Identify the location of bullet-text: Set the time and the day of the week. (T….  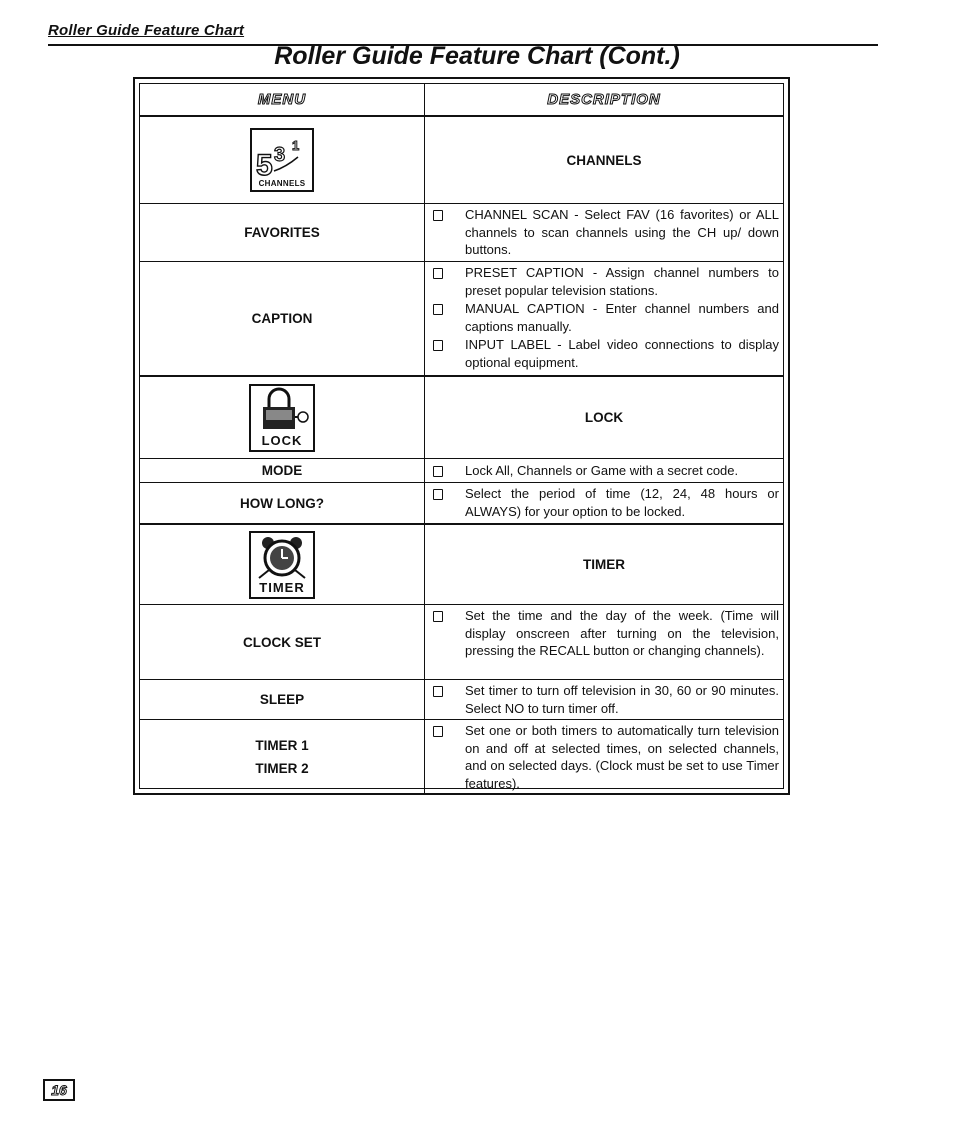
(622, 633).